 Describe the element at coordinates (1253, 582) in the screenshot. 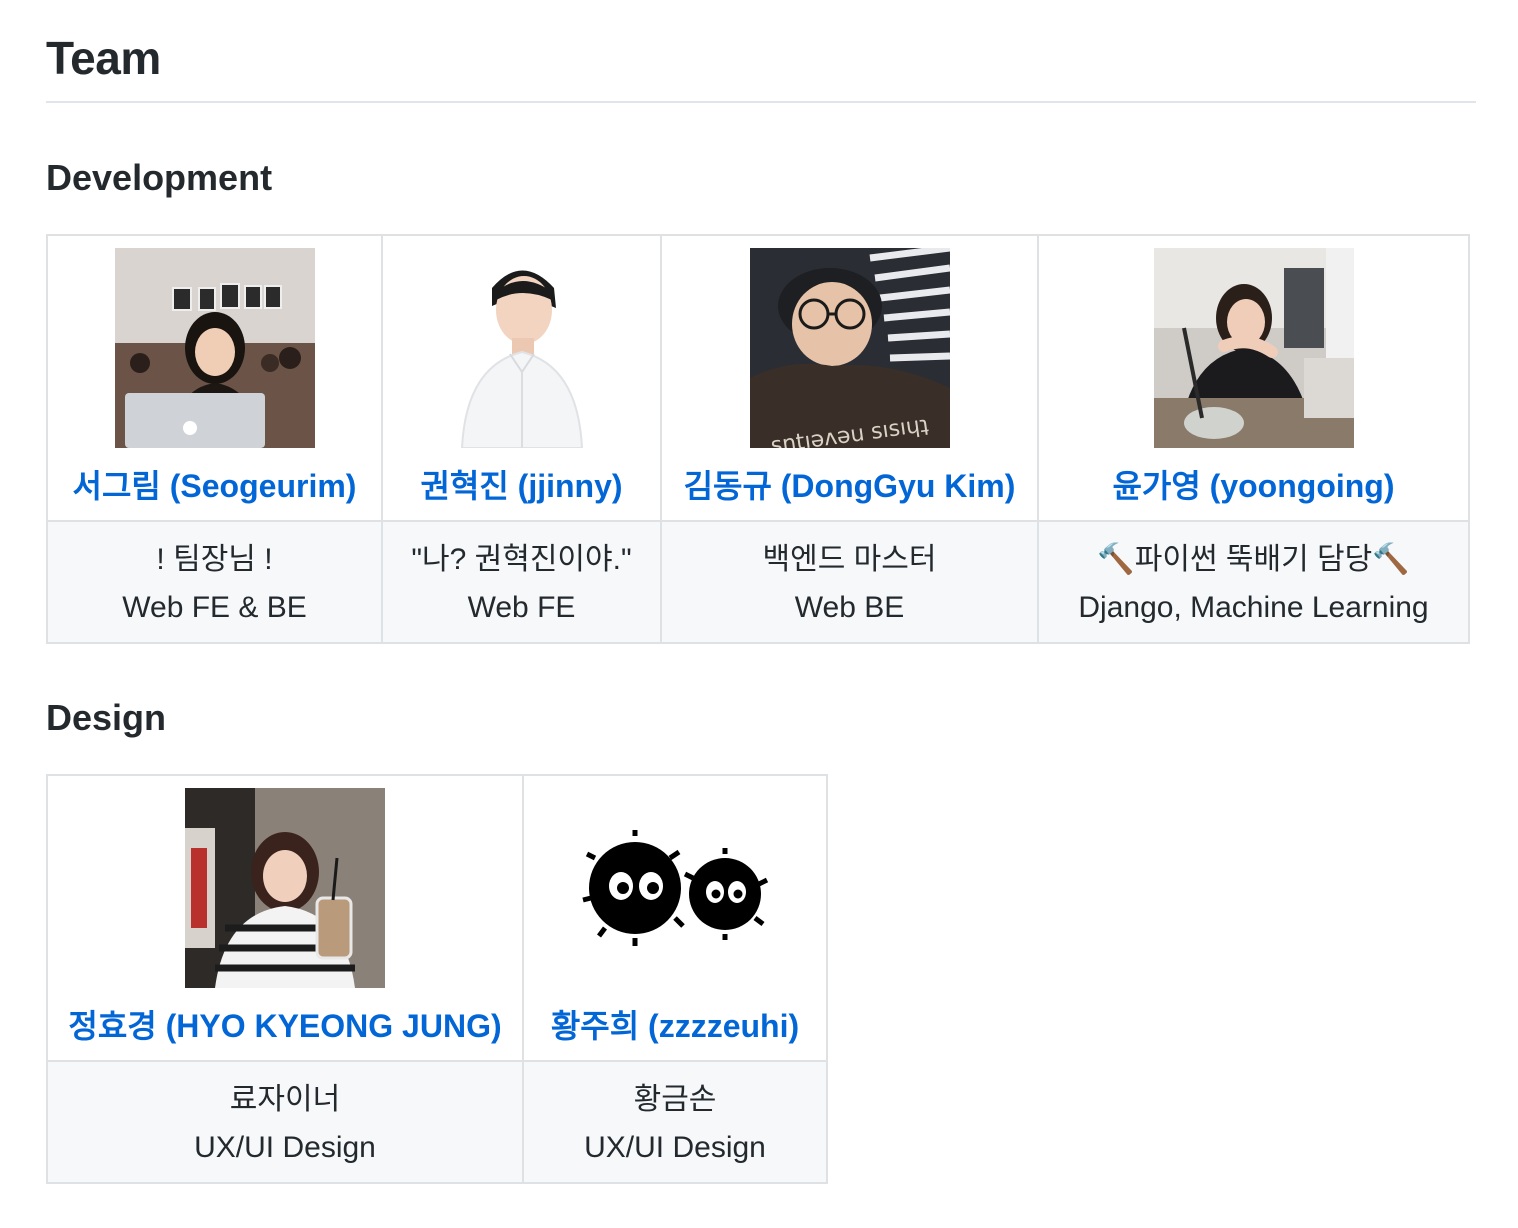

I see `member-description-cell: 🔨파이썬 뚝배기 담당🔨 Django, Machine Learning` at that location.